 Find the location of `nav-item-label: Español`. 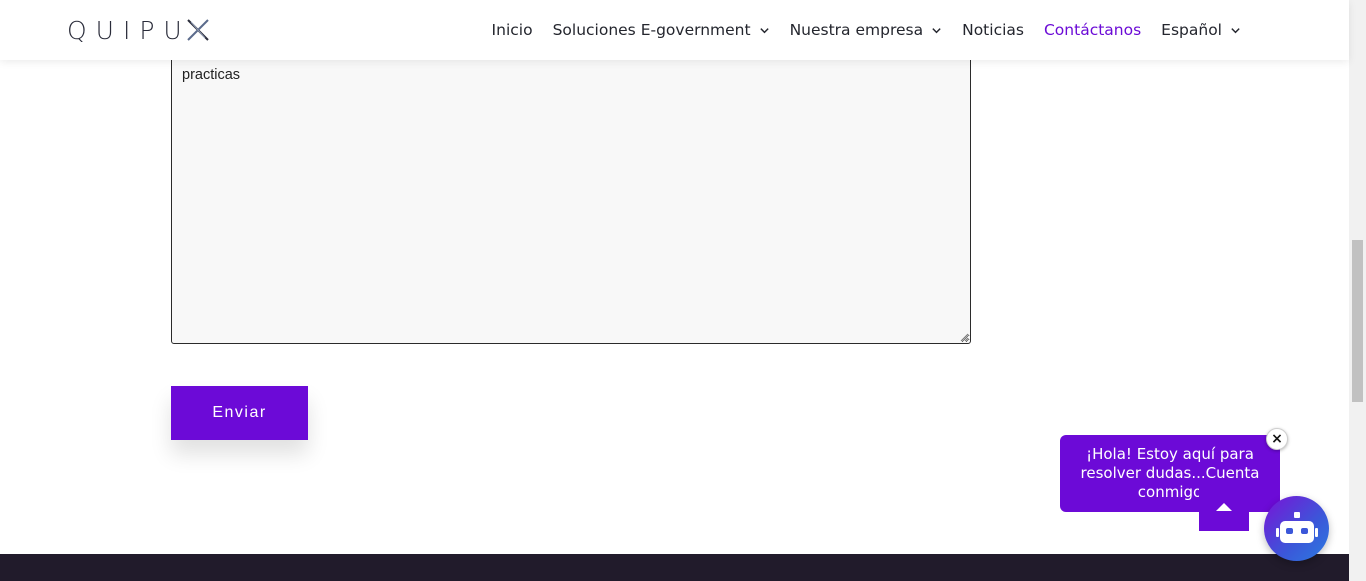

nav-item-label: Español is located at coordinates (1191, 30).